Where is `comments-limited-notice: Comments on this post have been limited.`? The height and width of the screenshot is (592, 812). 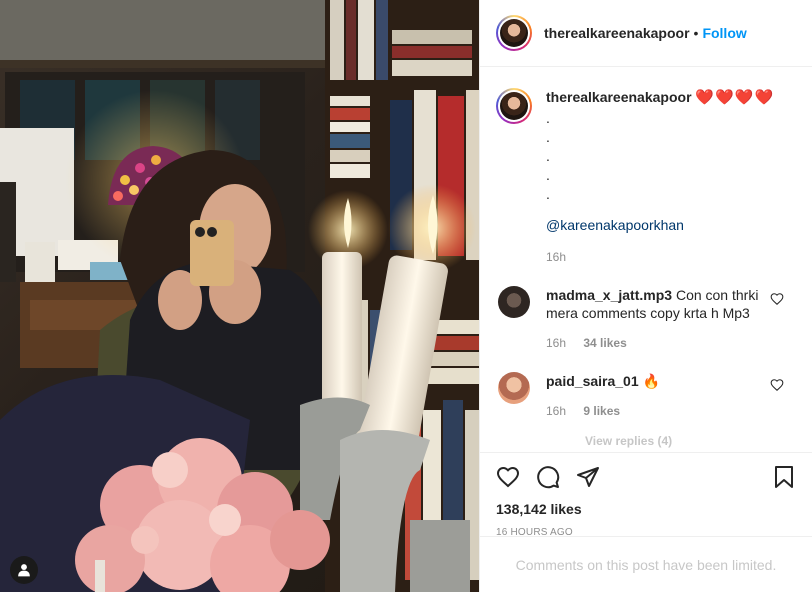
comments-limited-notice: Comments on this post have been limited. is located at coordinates (646, 564).